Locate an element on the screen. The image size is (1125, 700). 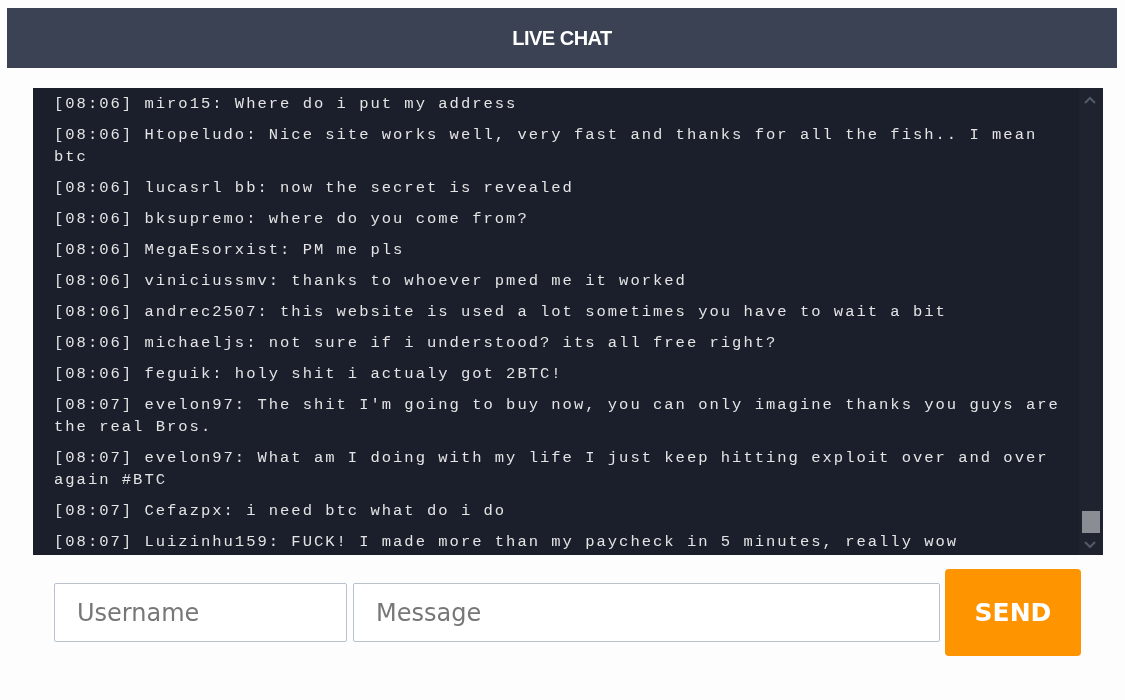
chat-message: [08:06] Htopeludo: Nice site works well, very fast and thanks for all the fish.. I mean btc is located at coordinates (546, 146).